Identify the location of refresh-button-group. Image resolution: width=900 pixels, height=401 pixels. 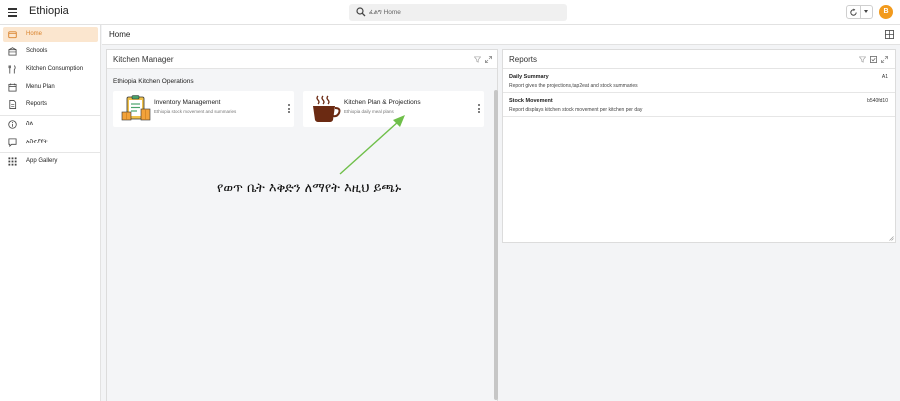
(859, 12).